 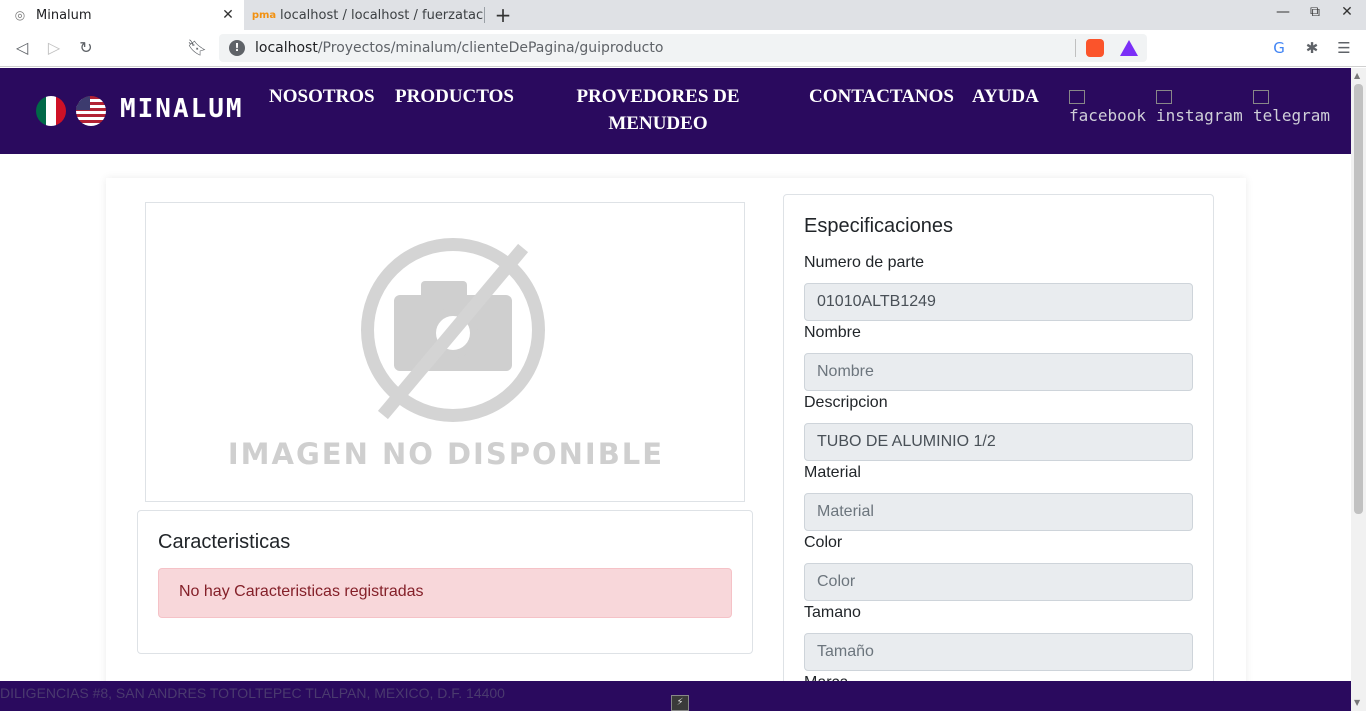 What do you see at coordinates (20, 15) in the screenshot?
I see `globe-icon: ◎` at bounding box center [20, 15].